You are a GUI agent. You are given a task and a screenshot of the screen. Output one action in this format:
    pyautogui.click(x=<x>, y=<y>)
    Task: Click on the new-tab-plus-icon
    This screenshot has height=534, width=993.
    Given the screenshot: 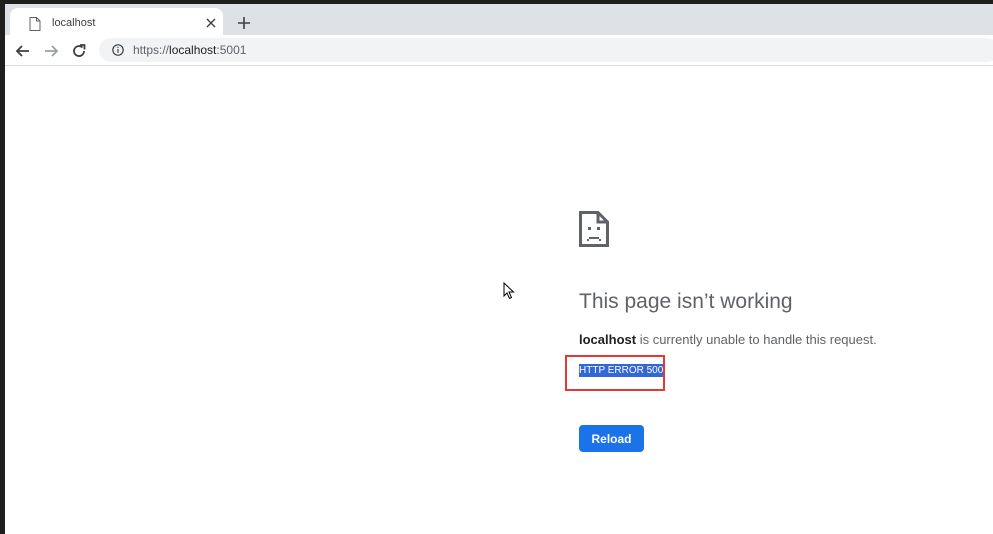 What is the action you would take?
    pyautogui.click(x=244, y=23)
    